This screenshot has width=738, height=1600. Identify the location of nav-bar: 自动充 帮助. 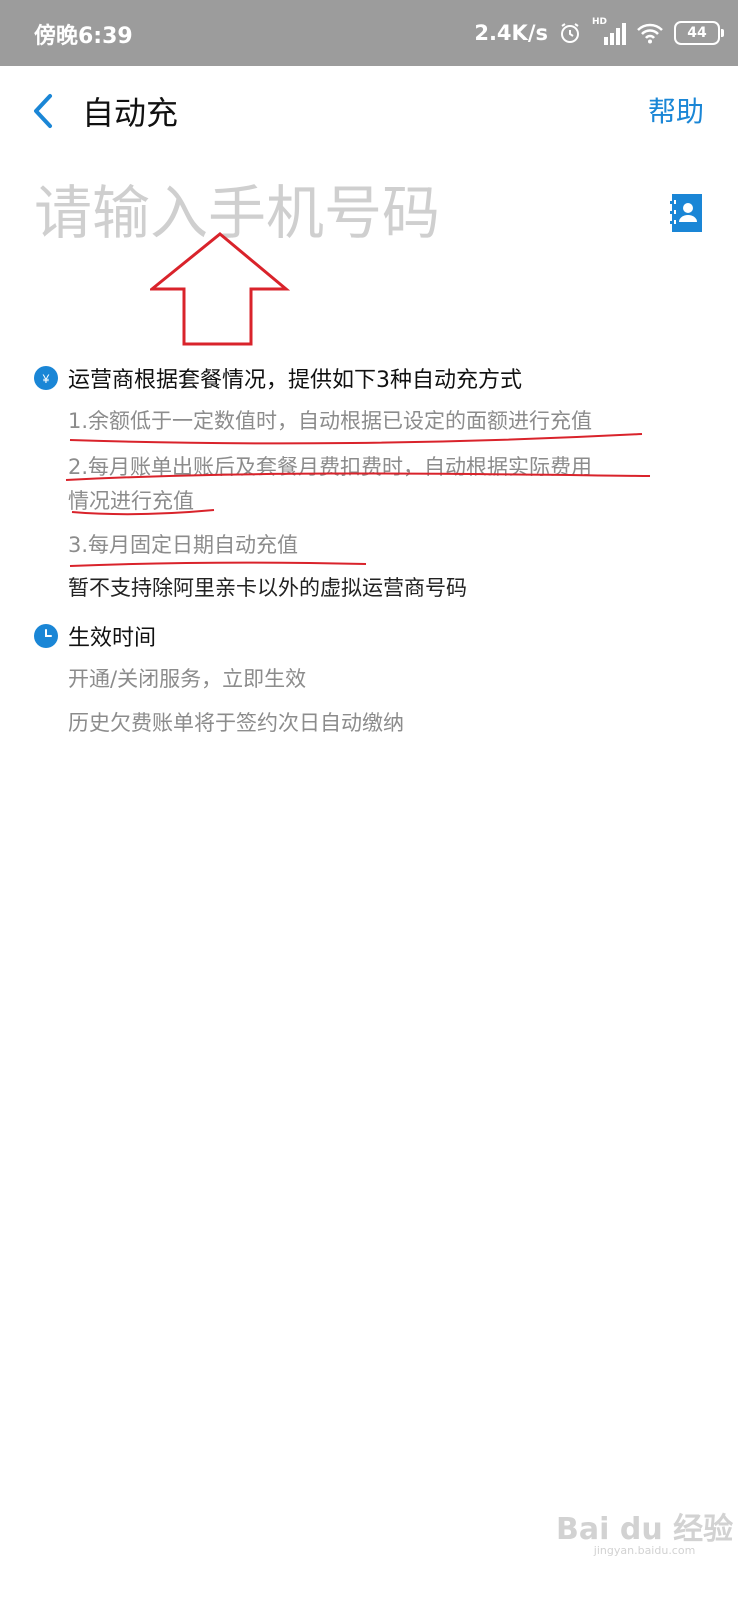
(369, 111).